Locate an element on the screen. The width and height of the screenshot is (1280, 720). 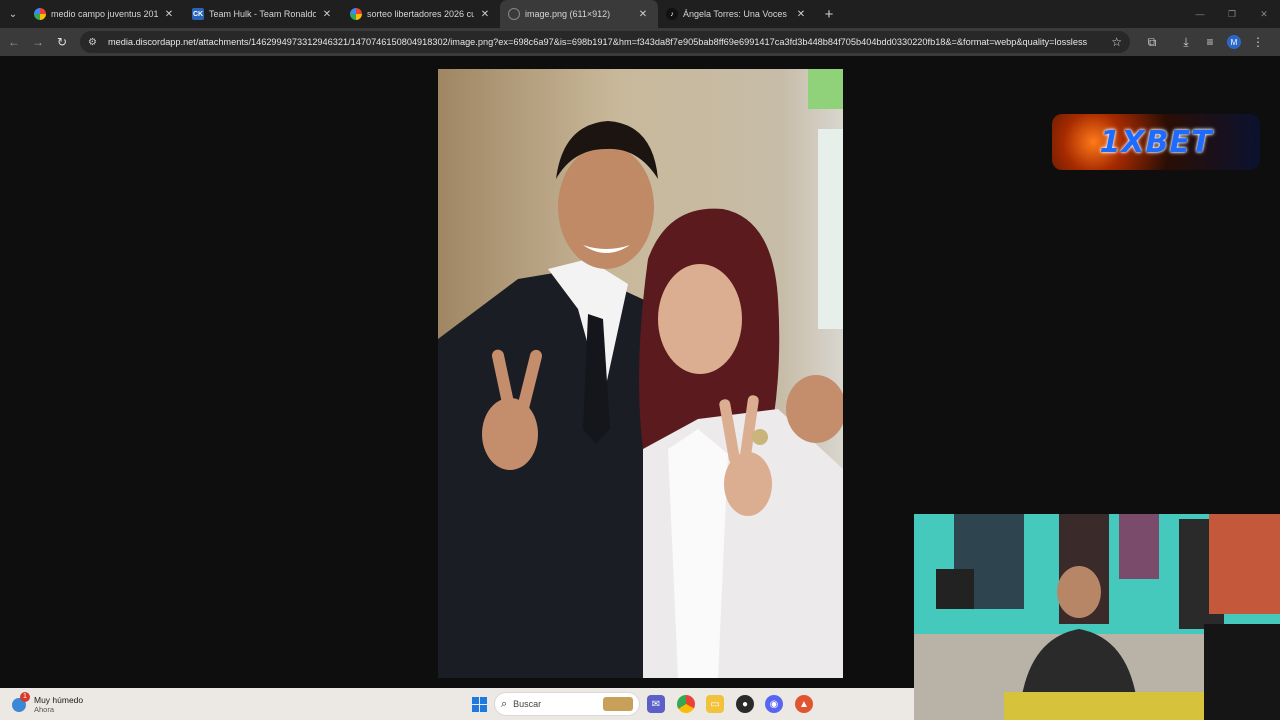
back-arrow-icon: ← is located at coordinates (14, 42).